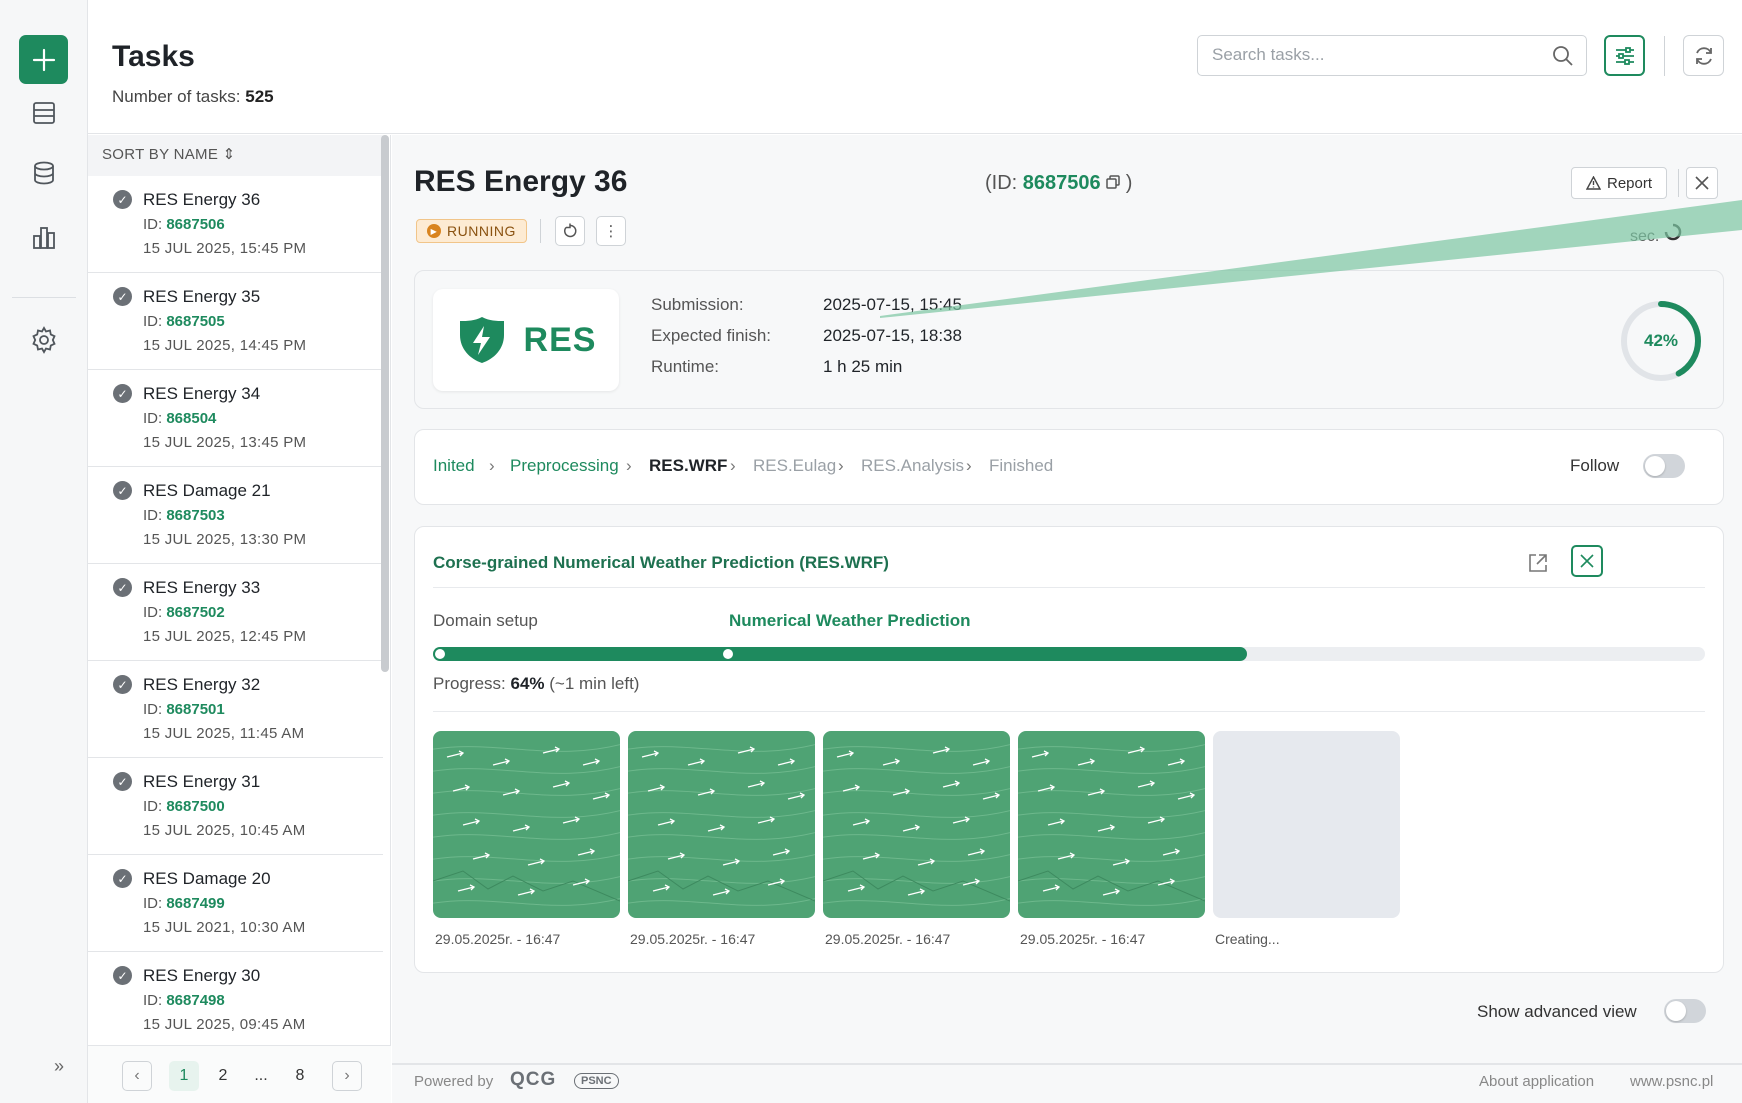  Describe the element at coordinates (469, 683) in the screenshot. I see `progress-label: Progress:` at that location.